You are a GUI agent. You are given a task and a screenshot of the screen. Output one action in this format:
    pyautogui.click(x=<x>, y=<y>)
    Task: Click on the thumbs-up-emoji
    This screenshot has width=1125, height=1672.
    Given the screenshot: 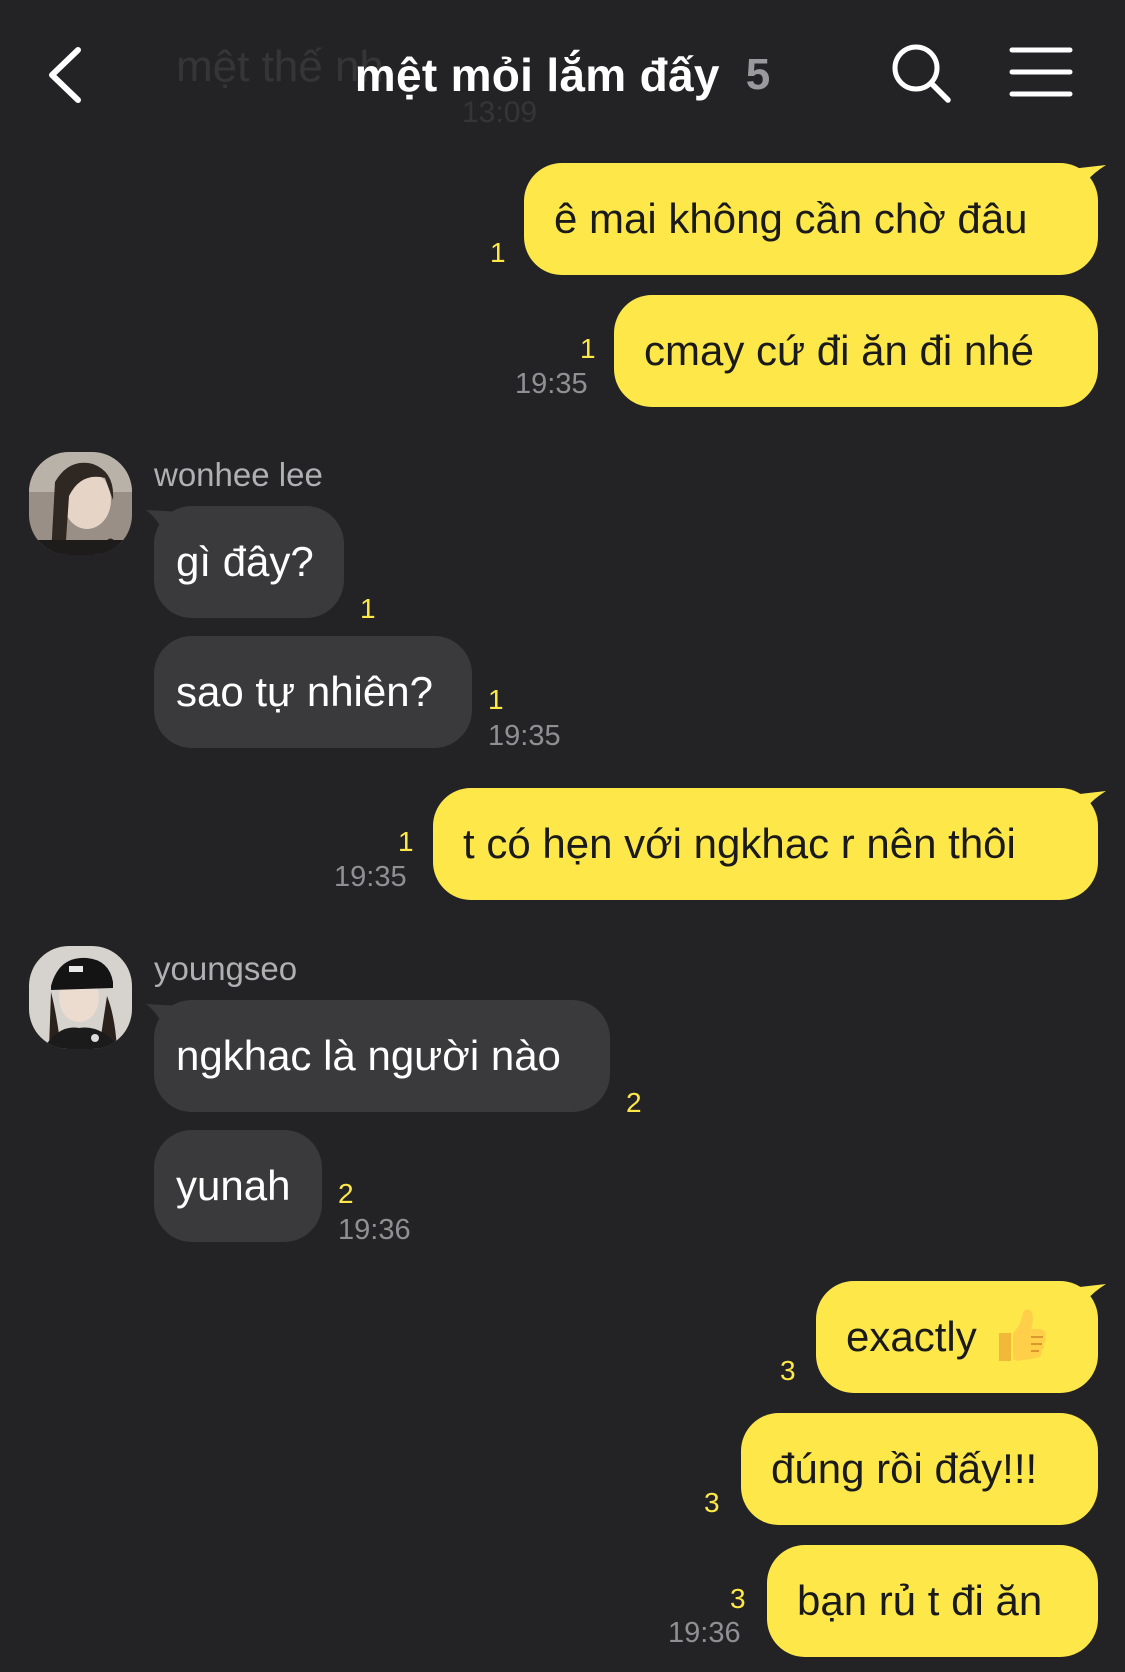 What is the action you would take?
    pyautogui.click(x=1022, y=1335)
    